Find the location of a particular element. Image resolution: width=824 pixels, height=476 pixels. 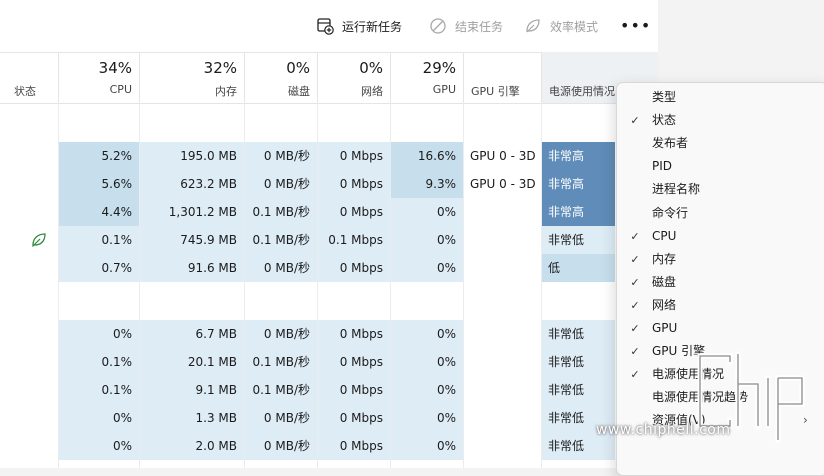

menu-item: 电源使用情况趋势 is located at coordinates (720, 397).